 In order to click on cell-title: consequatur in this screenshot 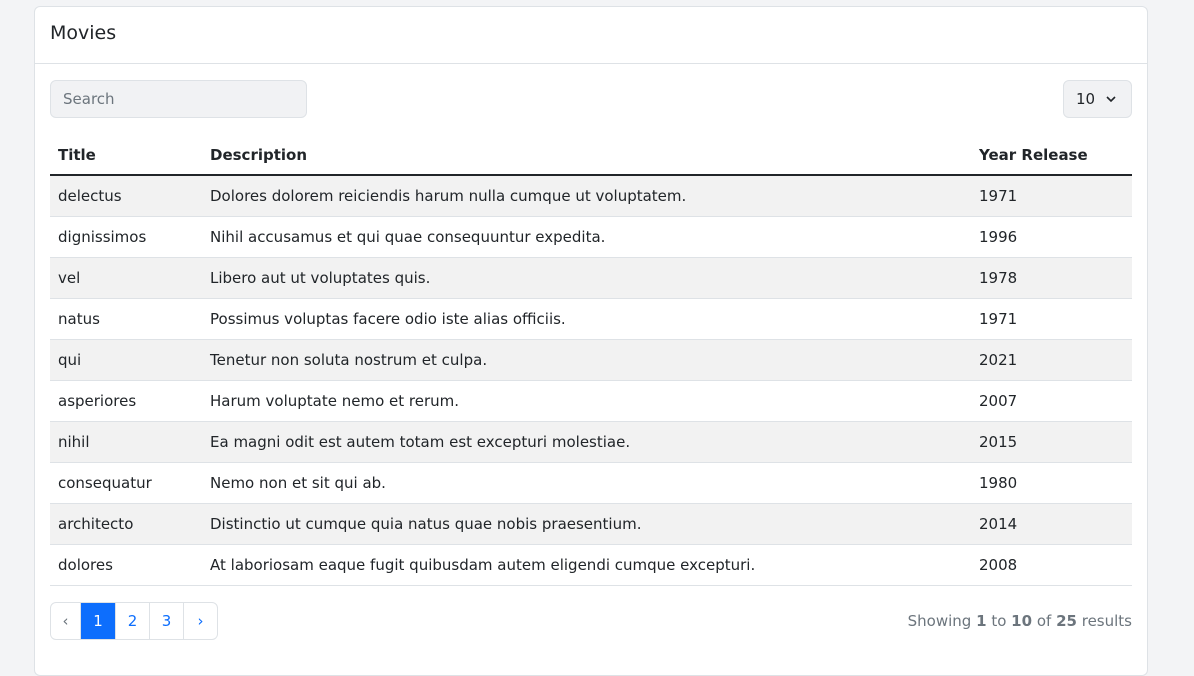, I will do `click(126, 483)`.